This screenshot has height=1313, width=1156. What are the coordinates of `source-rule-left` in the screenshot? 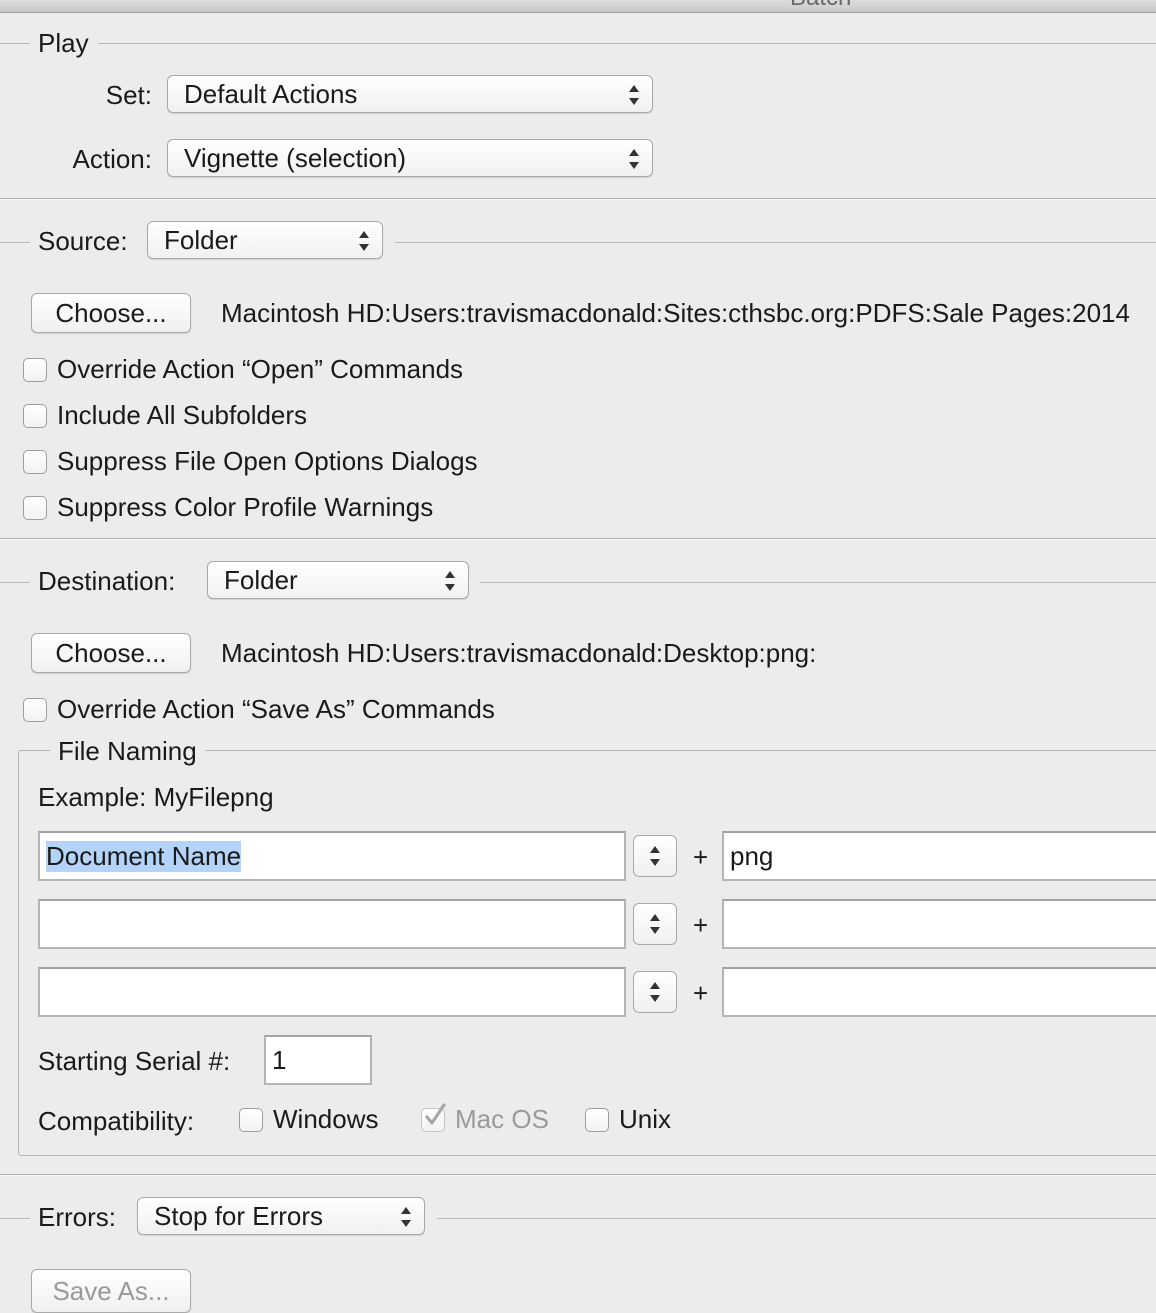 It's located at (15, 242).